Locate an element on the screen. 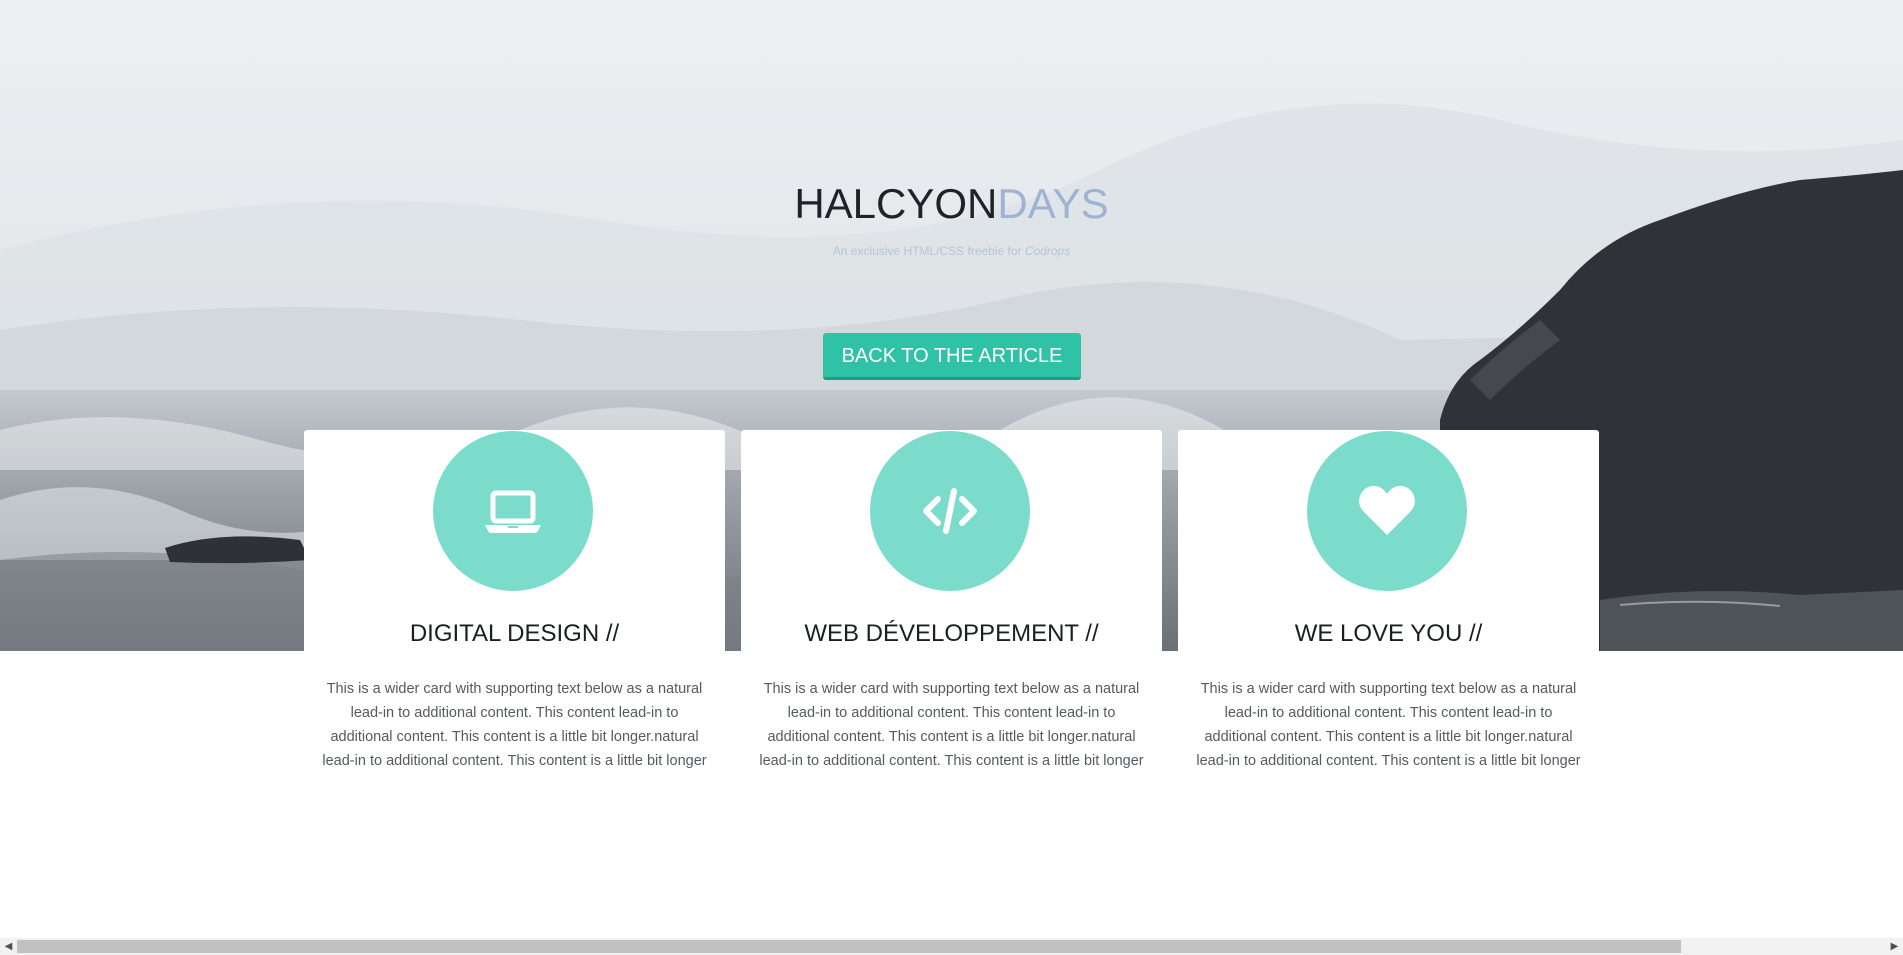 Image resolution: width=1903 pixels, height=955 pixels. heart-icon is located at coordinates (1387, 510).